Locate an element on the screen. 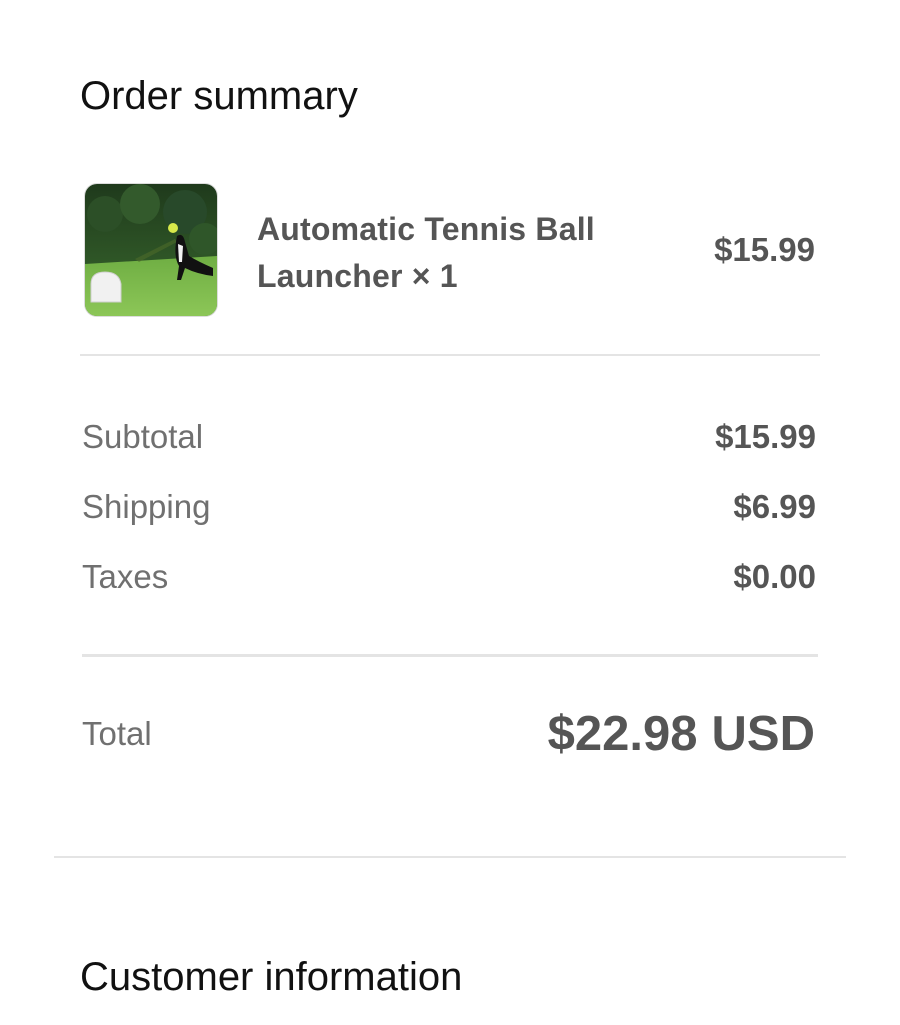  total-value: $22.98 USD is located at coordinates (681, 734).